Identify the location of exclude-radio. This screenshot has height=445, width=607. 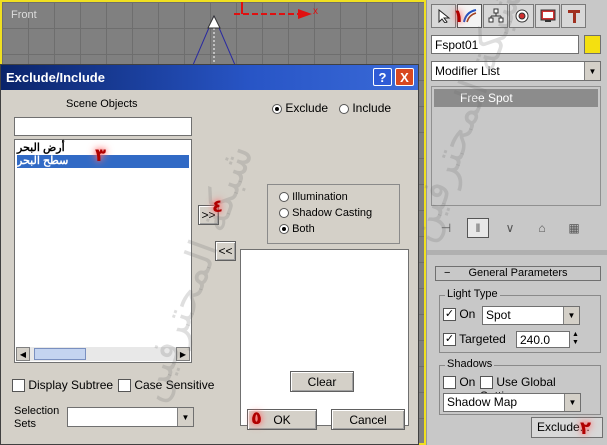
(277, 108).